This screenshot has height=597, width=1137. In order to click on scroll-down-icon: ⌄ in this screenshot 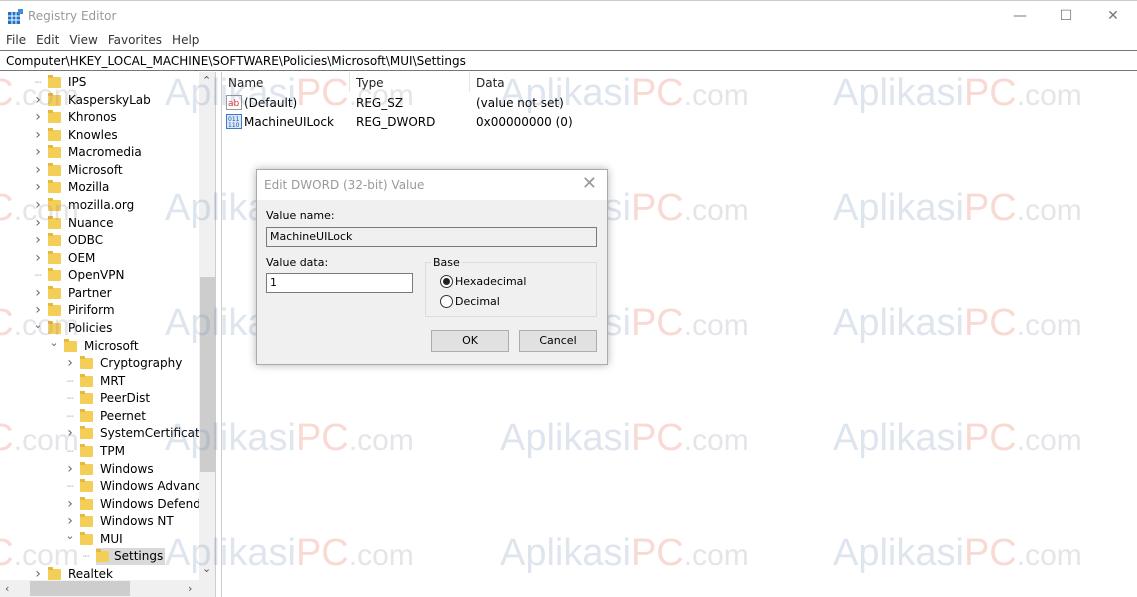, I will do `click(206, 568)`.